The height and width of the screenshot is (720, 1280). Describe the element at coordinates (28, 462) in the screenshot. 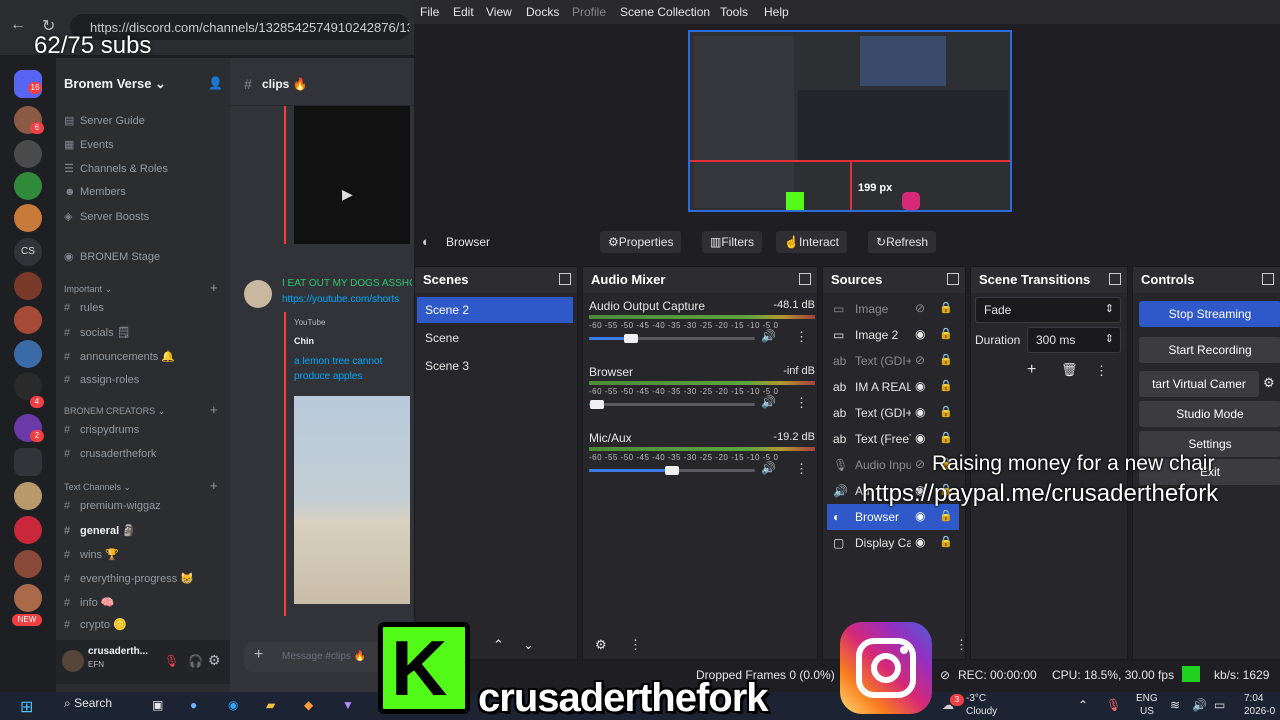

I see `server-folder-icon` at that location.